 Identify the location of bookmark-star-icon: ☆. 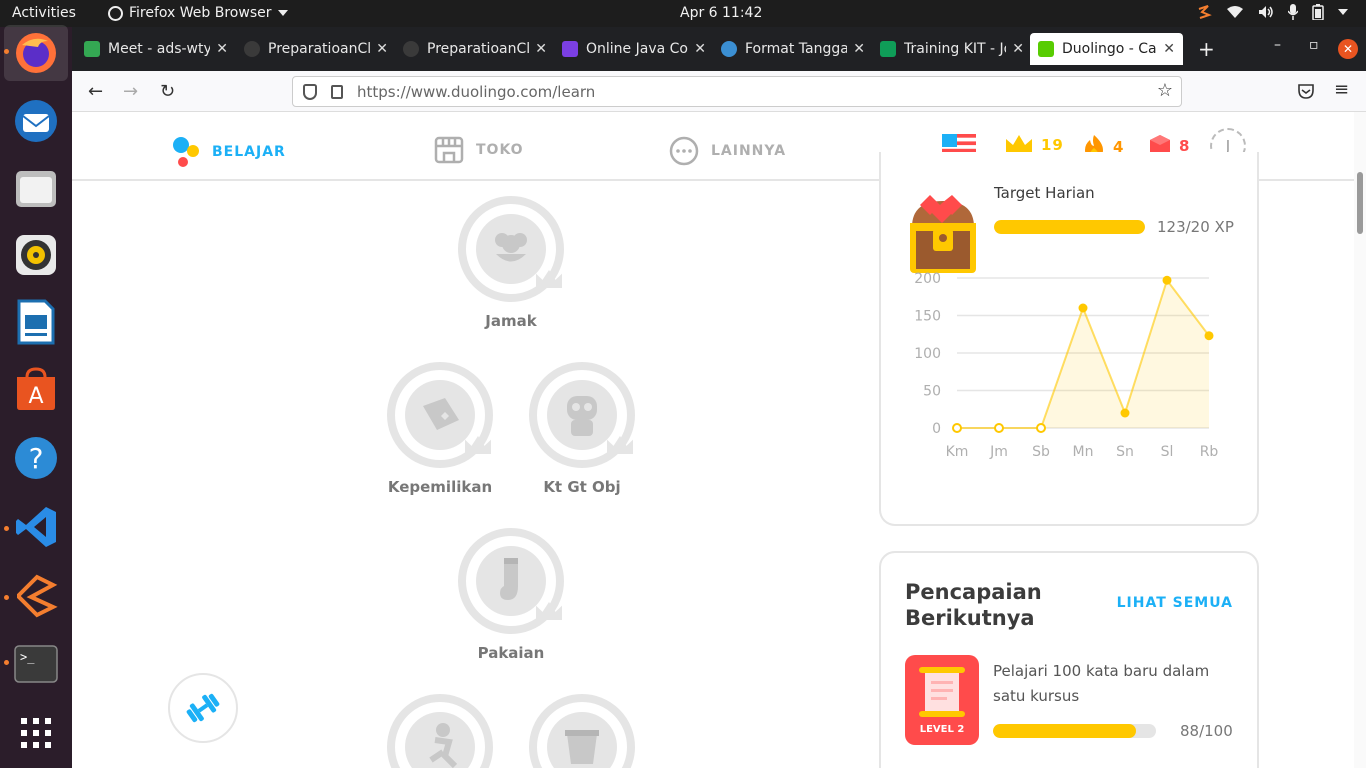
(1165, 90).